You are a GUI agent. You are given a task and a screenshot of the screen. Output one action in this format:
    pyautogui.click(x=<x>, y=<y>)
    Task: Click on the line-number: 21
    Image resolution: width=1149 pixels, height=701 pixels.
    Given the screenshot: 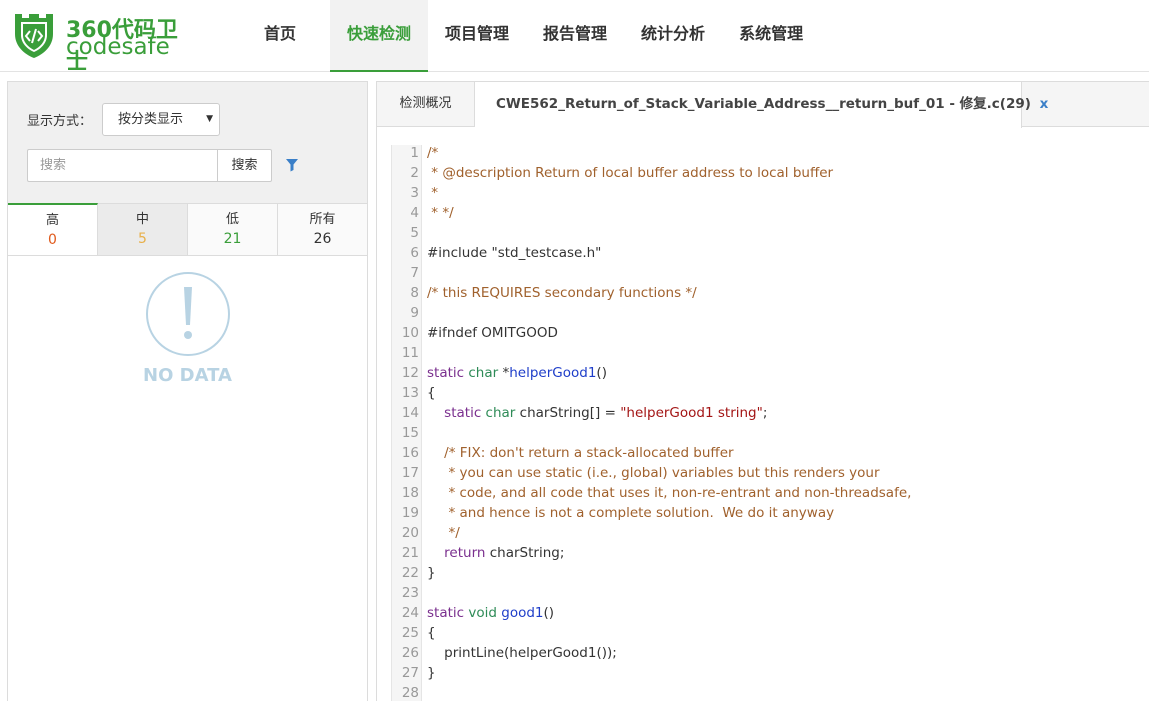 What is the action you would take?
    pyautogui.click(x=410, y=553)
    